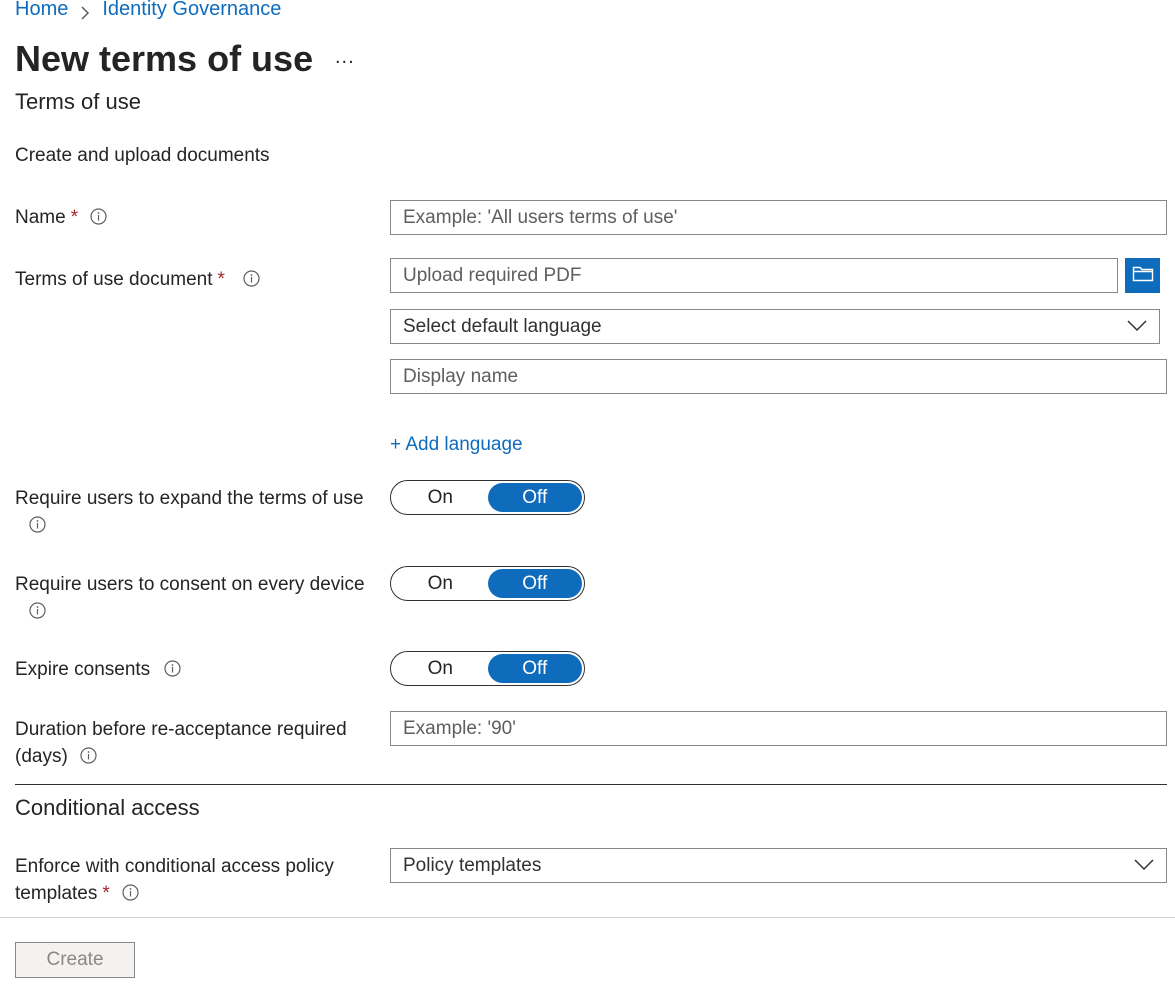 The height and width of the screenshot is (986, 1175). What do you see at coordinates (142, 155) in the screenshot?
I see `section-description: Create and upload documents` at bounding box center [142, 155].